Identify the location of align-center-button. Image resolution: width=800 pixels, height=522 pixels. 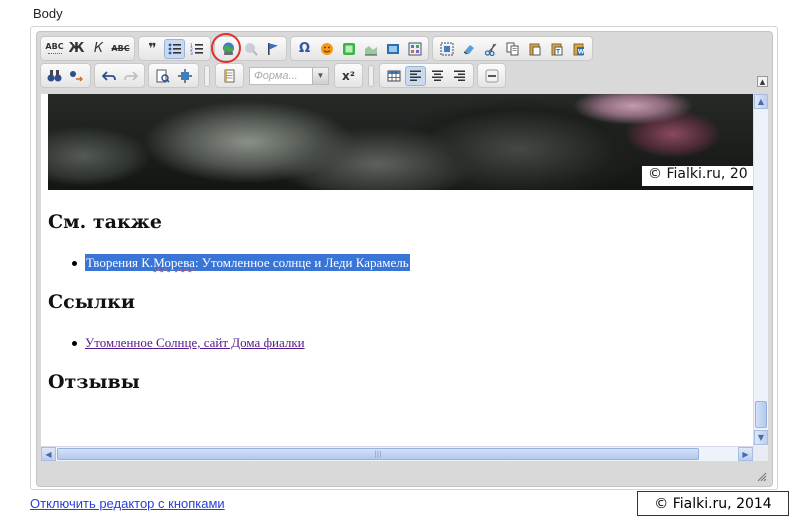
(437, 76).